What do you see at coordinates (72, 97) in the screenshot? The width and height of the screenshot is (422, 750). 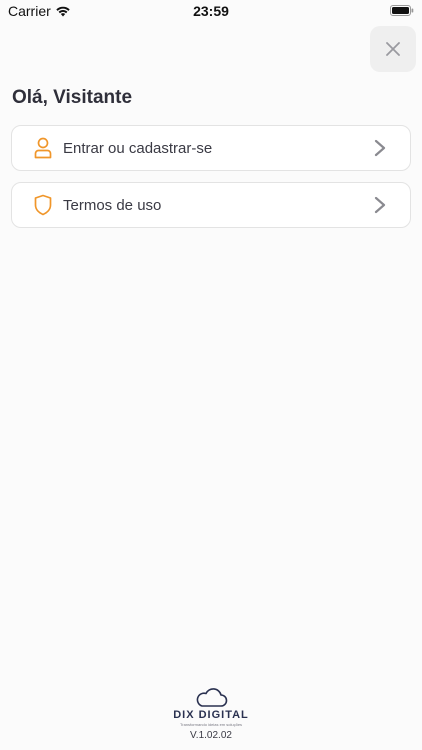 I see `greeting-title: Olá, Visitante` at bounding box center [72, 97].